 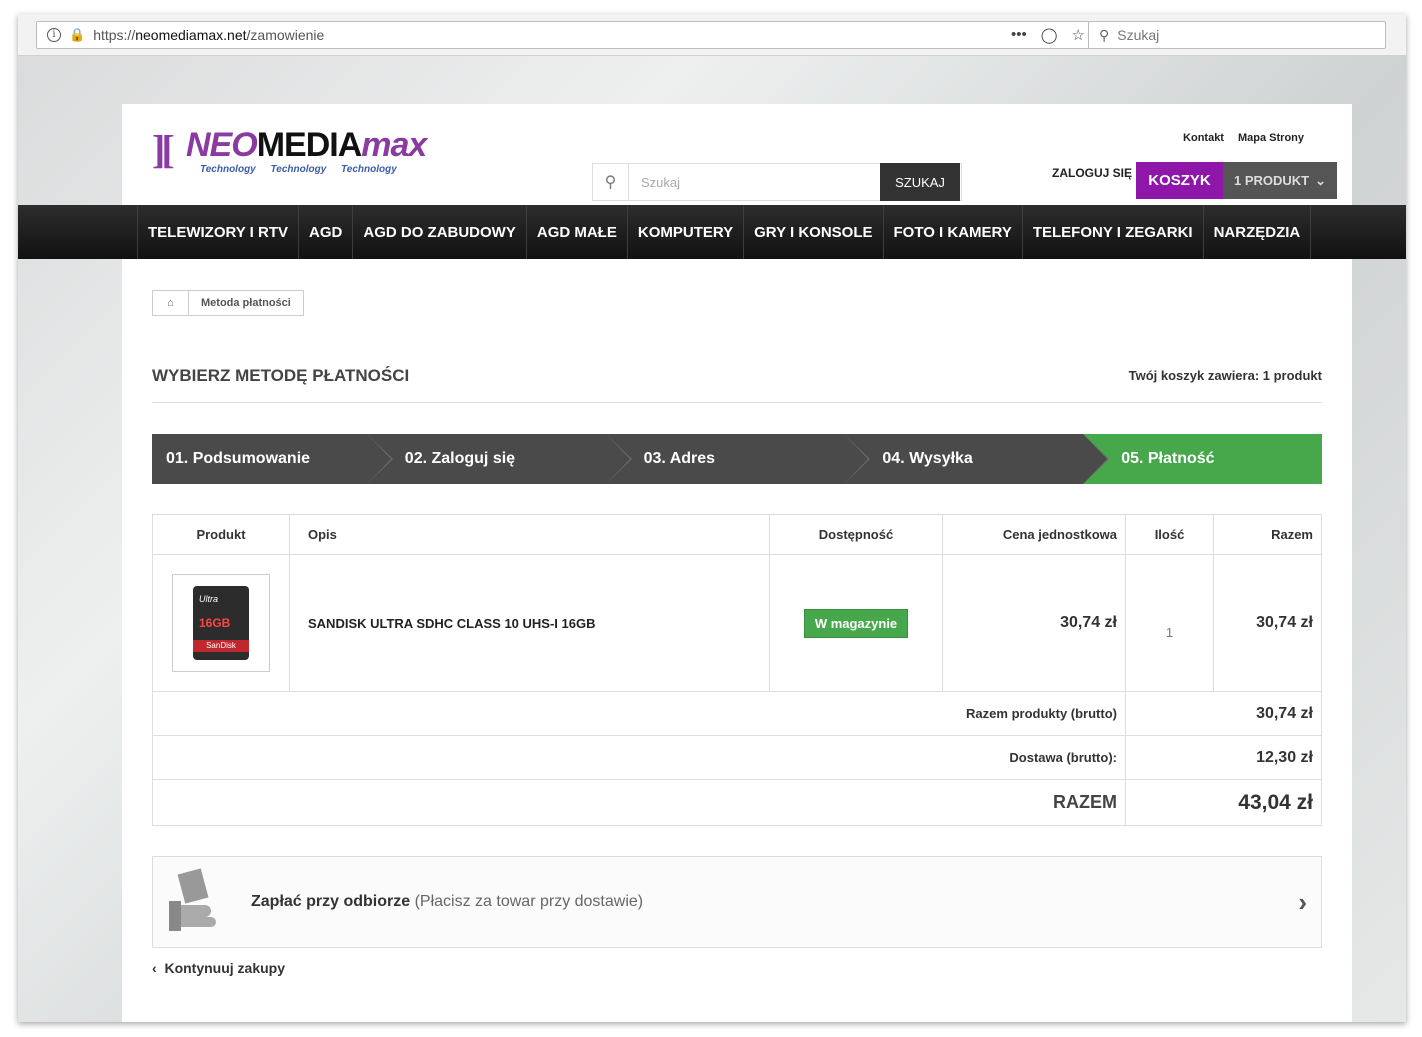 I want to click on nav-item-gry: GRY I KONSOLE, so click(x=814, y=232).